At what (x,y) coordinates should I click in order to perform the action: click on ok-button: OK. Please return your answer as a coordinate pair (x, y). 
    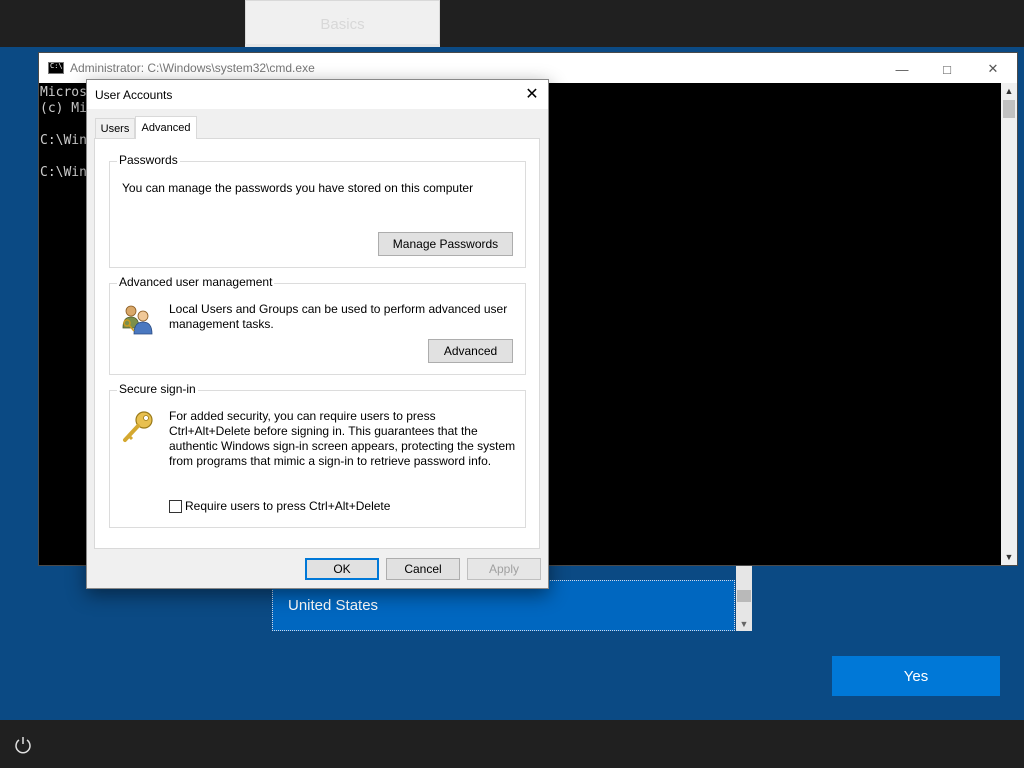
    Looking at the image, I should click on (342, 569).